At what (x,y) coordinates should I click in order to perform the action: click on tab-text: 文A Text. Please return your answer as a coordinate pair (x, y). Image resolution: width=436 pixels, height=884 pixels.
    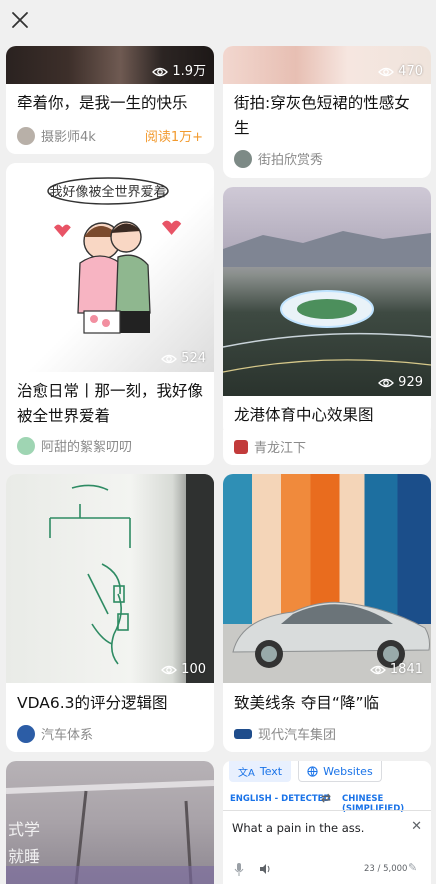
    Looking at the image, I should click on (260, 771).